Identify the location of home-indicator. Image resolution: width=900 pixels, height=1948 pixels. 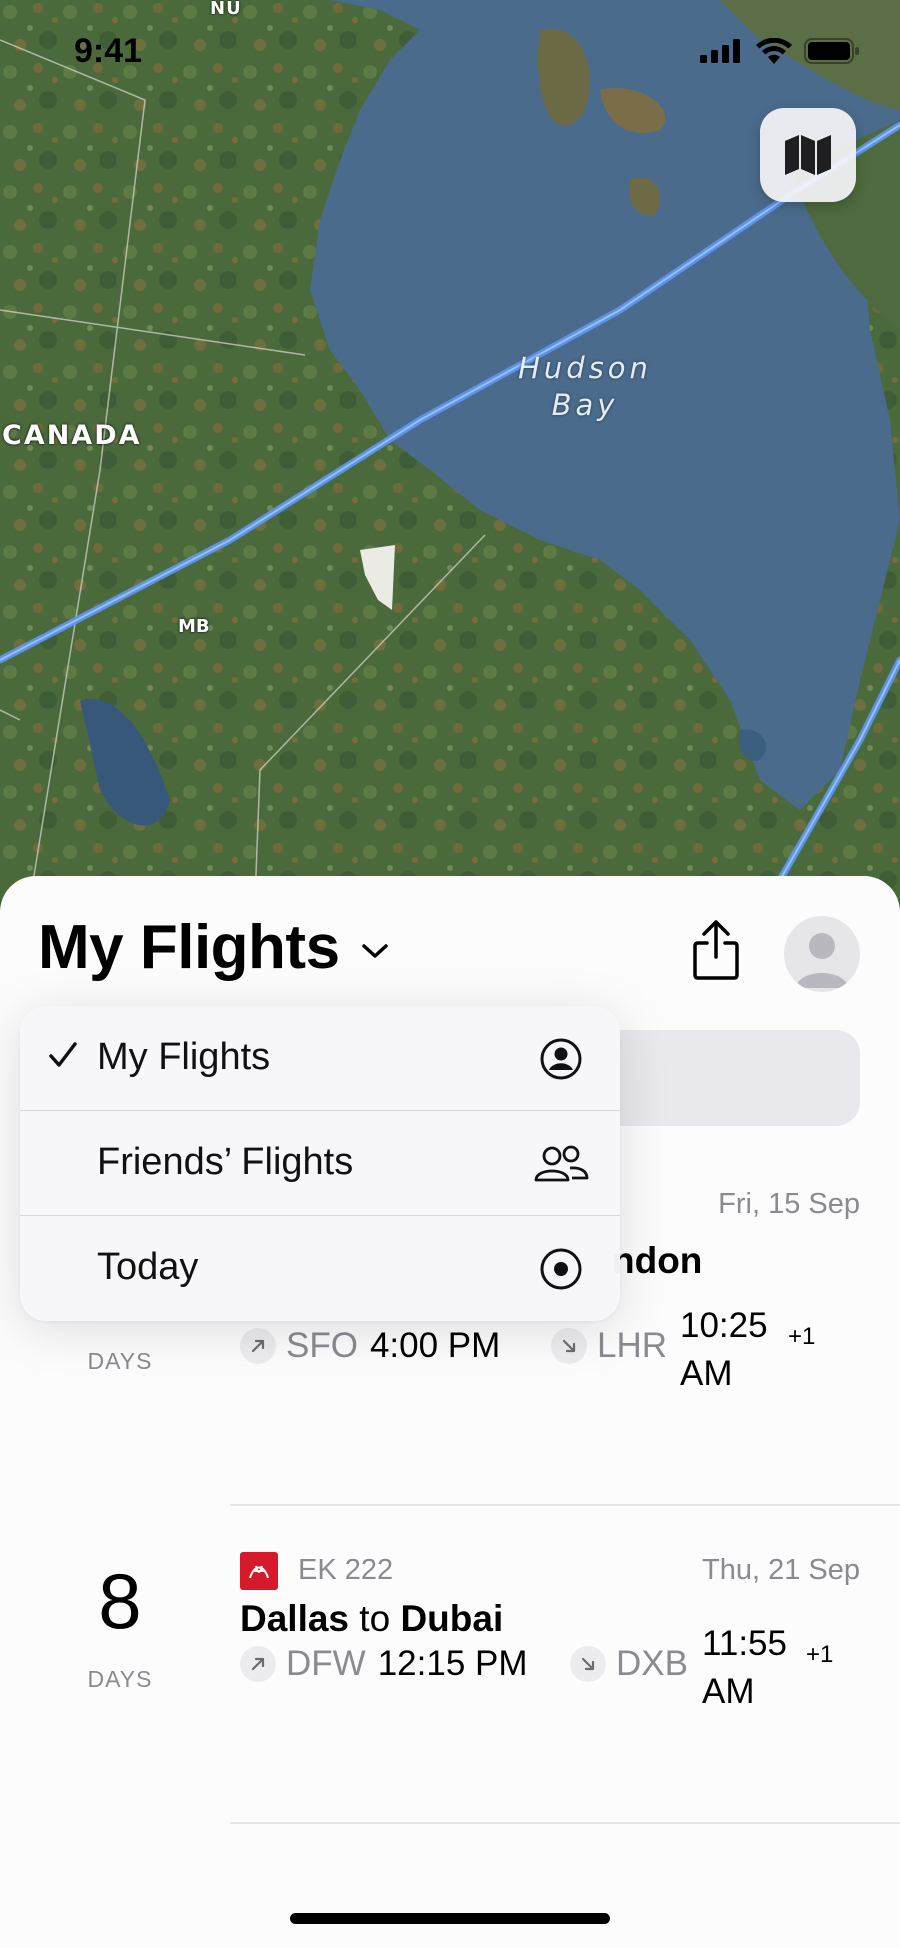
(450, 1918).